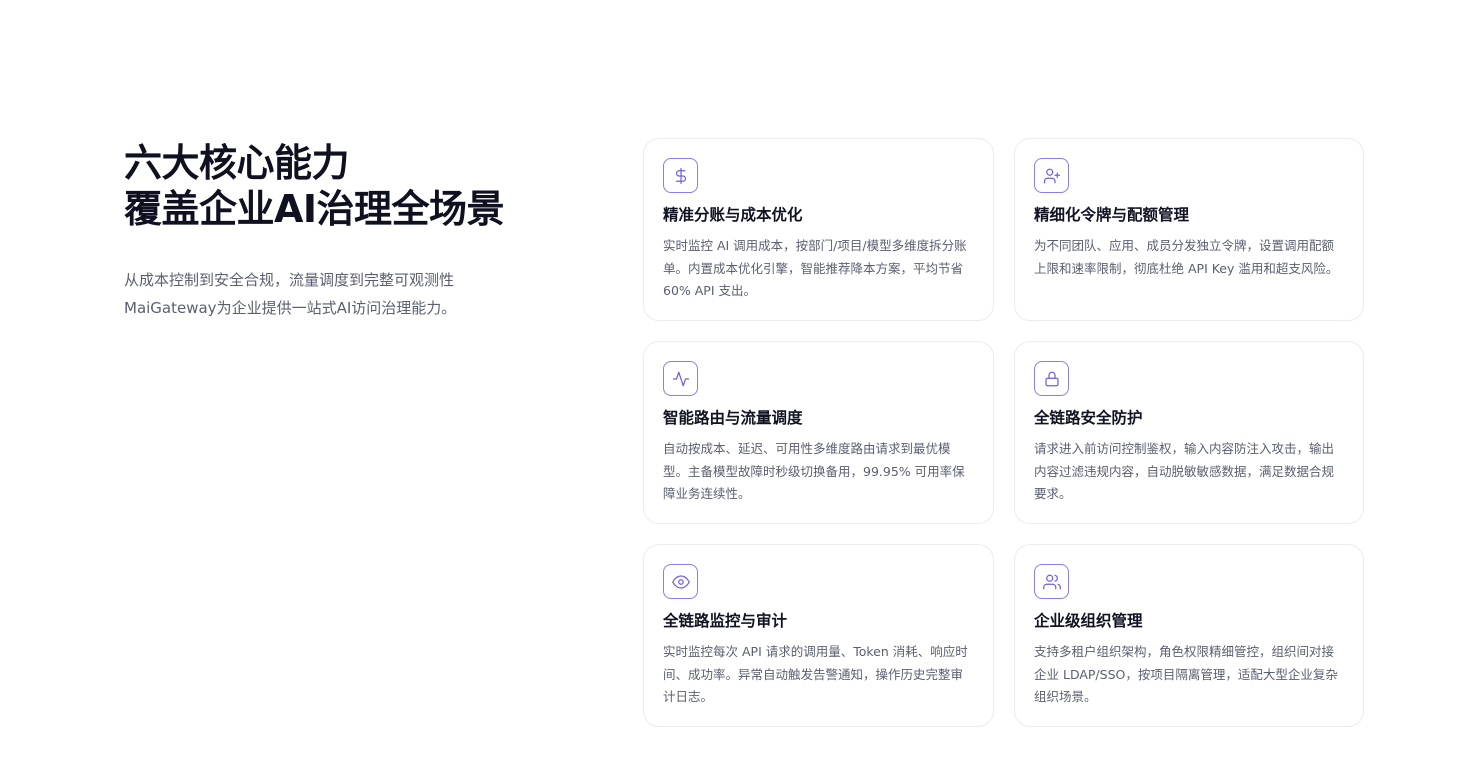 Image resolution: width=1473 pixels, height=779 pixels. Describe the element at coordinates (1112, 215) in the screenshot. I see `feature-card-title: 精细化令牌与配额管理` at that location.